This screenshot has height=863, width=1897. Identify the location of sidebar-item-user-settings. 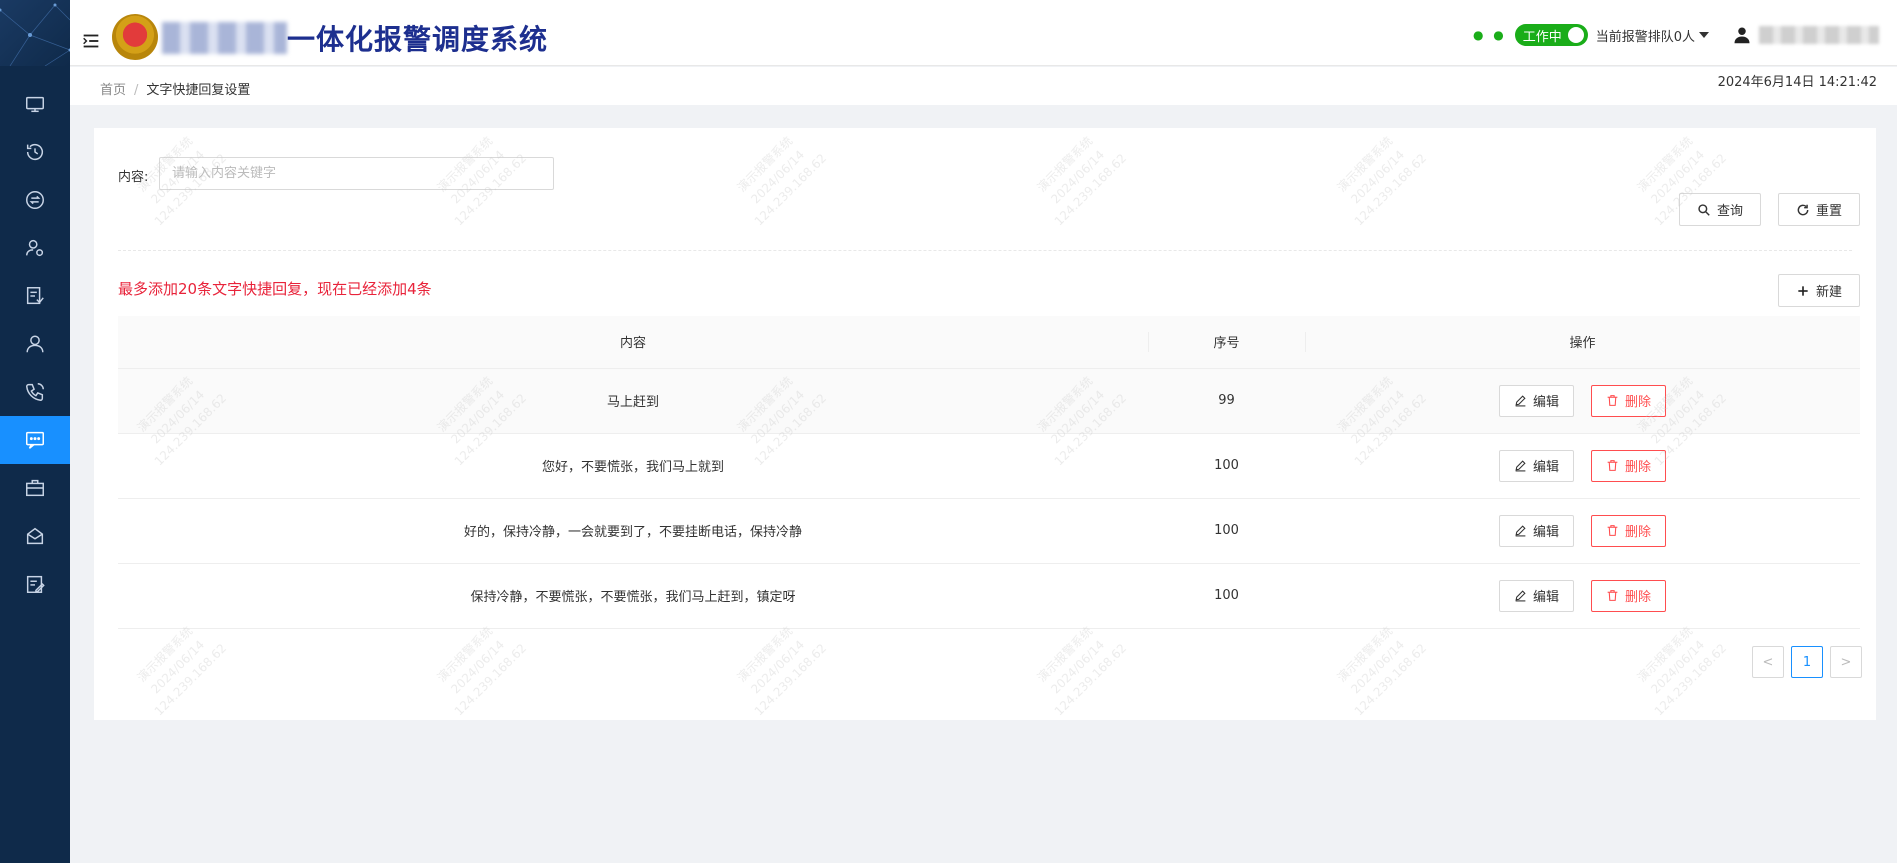
(35, 248).